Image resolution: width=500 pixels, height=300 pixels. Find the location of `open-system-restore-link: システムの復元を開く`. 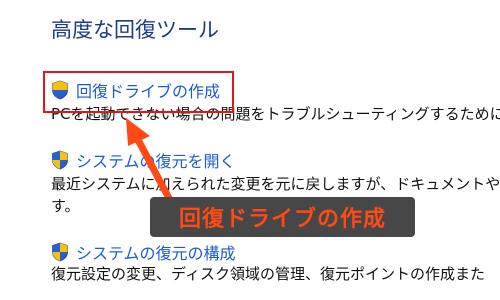

open-system-restore-link: システムの復元を開く is located at coordinates (143, 160).